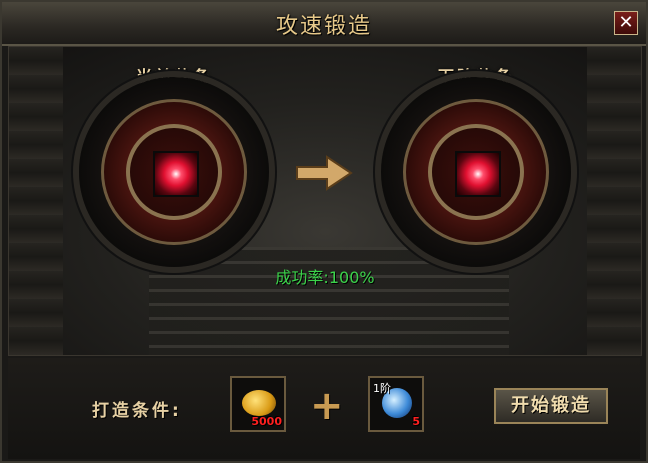 This screenshot has height=463, width=648. I want to click on current-equipment-ring, so click(174, 172).